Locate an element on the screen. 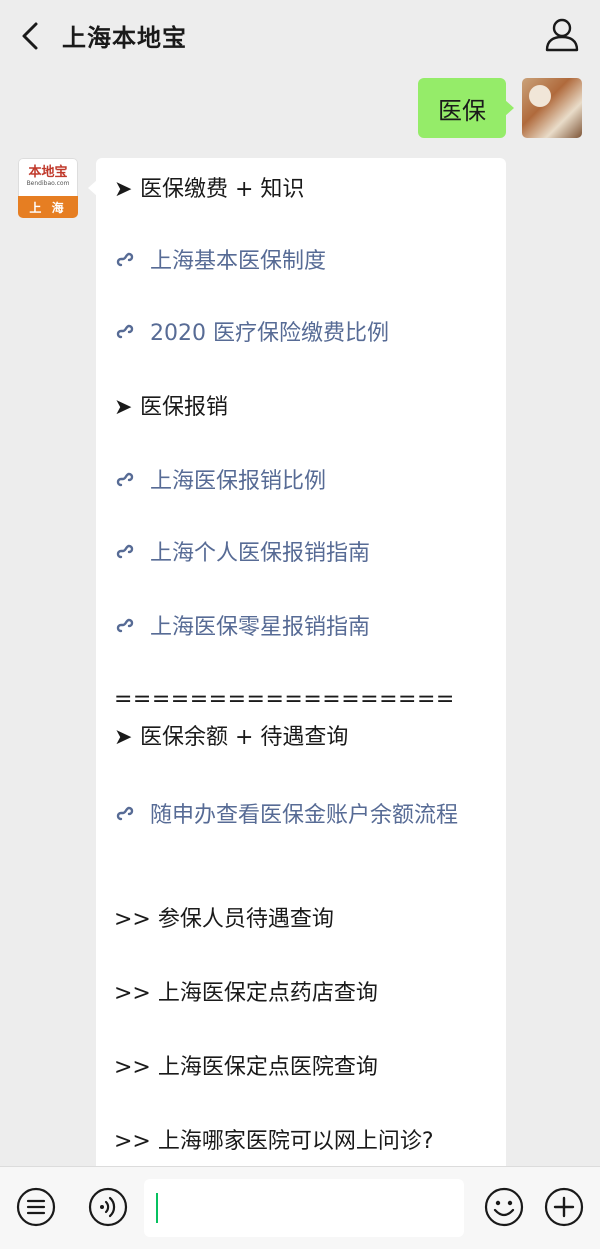 This screenshot has width=600, height=1249. voice-icon is located at coordinates (108, 1207).